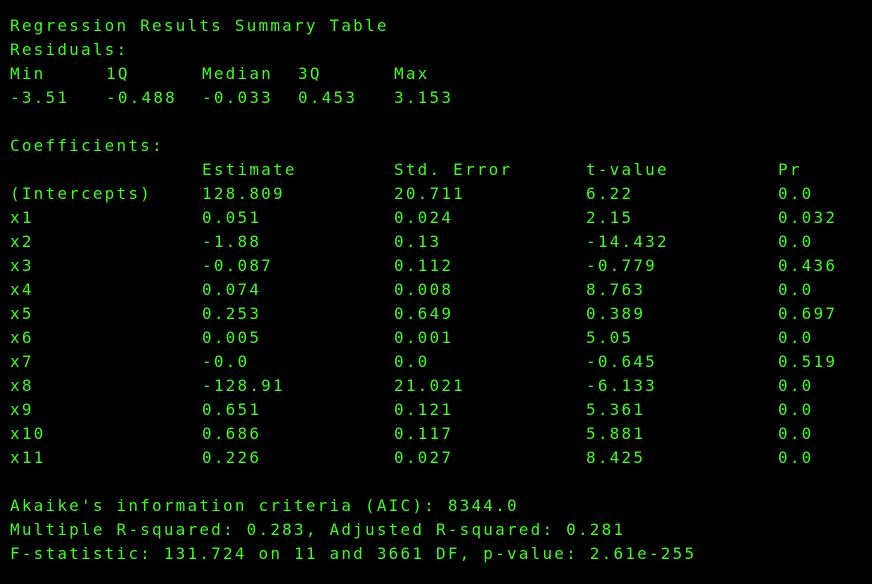 The image size is (872, 584). What do you see at coordinates (22, 241) in the screenshot?
I see `coef-cell-term: x2` at bounding box center [22, 241].